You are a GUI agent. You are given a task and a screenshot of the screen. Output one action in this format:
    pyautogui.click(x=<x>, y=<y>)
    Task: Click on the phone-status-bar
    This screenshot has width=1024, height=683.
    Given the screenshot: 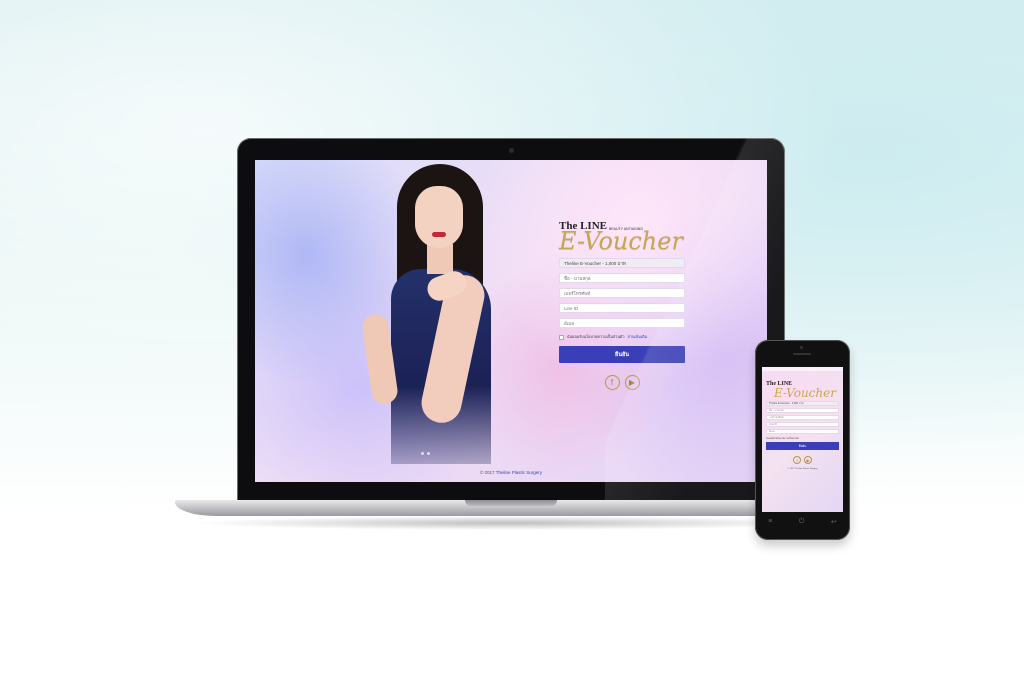 What is the action you would take?
    pyautogui.click(x=802, y=369)
    